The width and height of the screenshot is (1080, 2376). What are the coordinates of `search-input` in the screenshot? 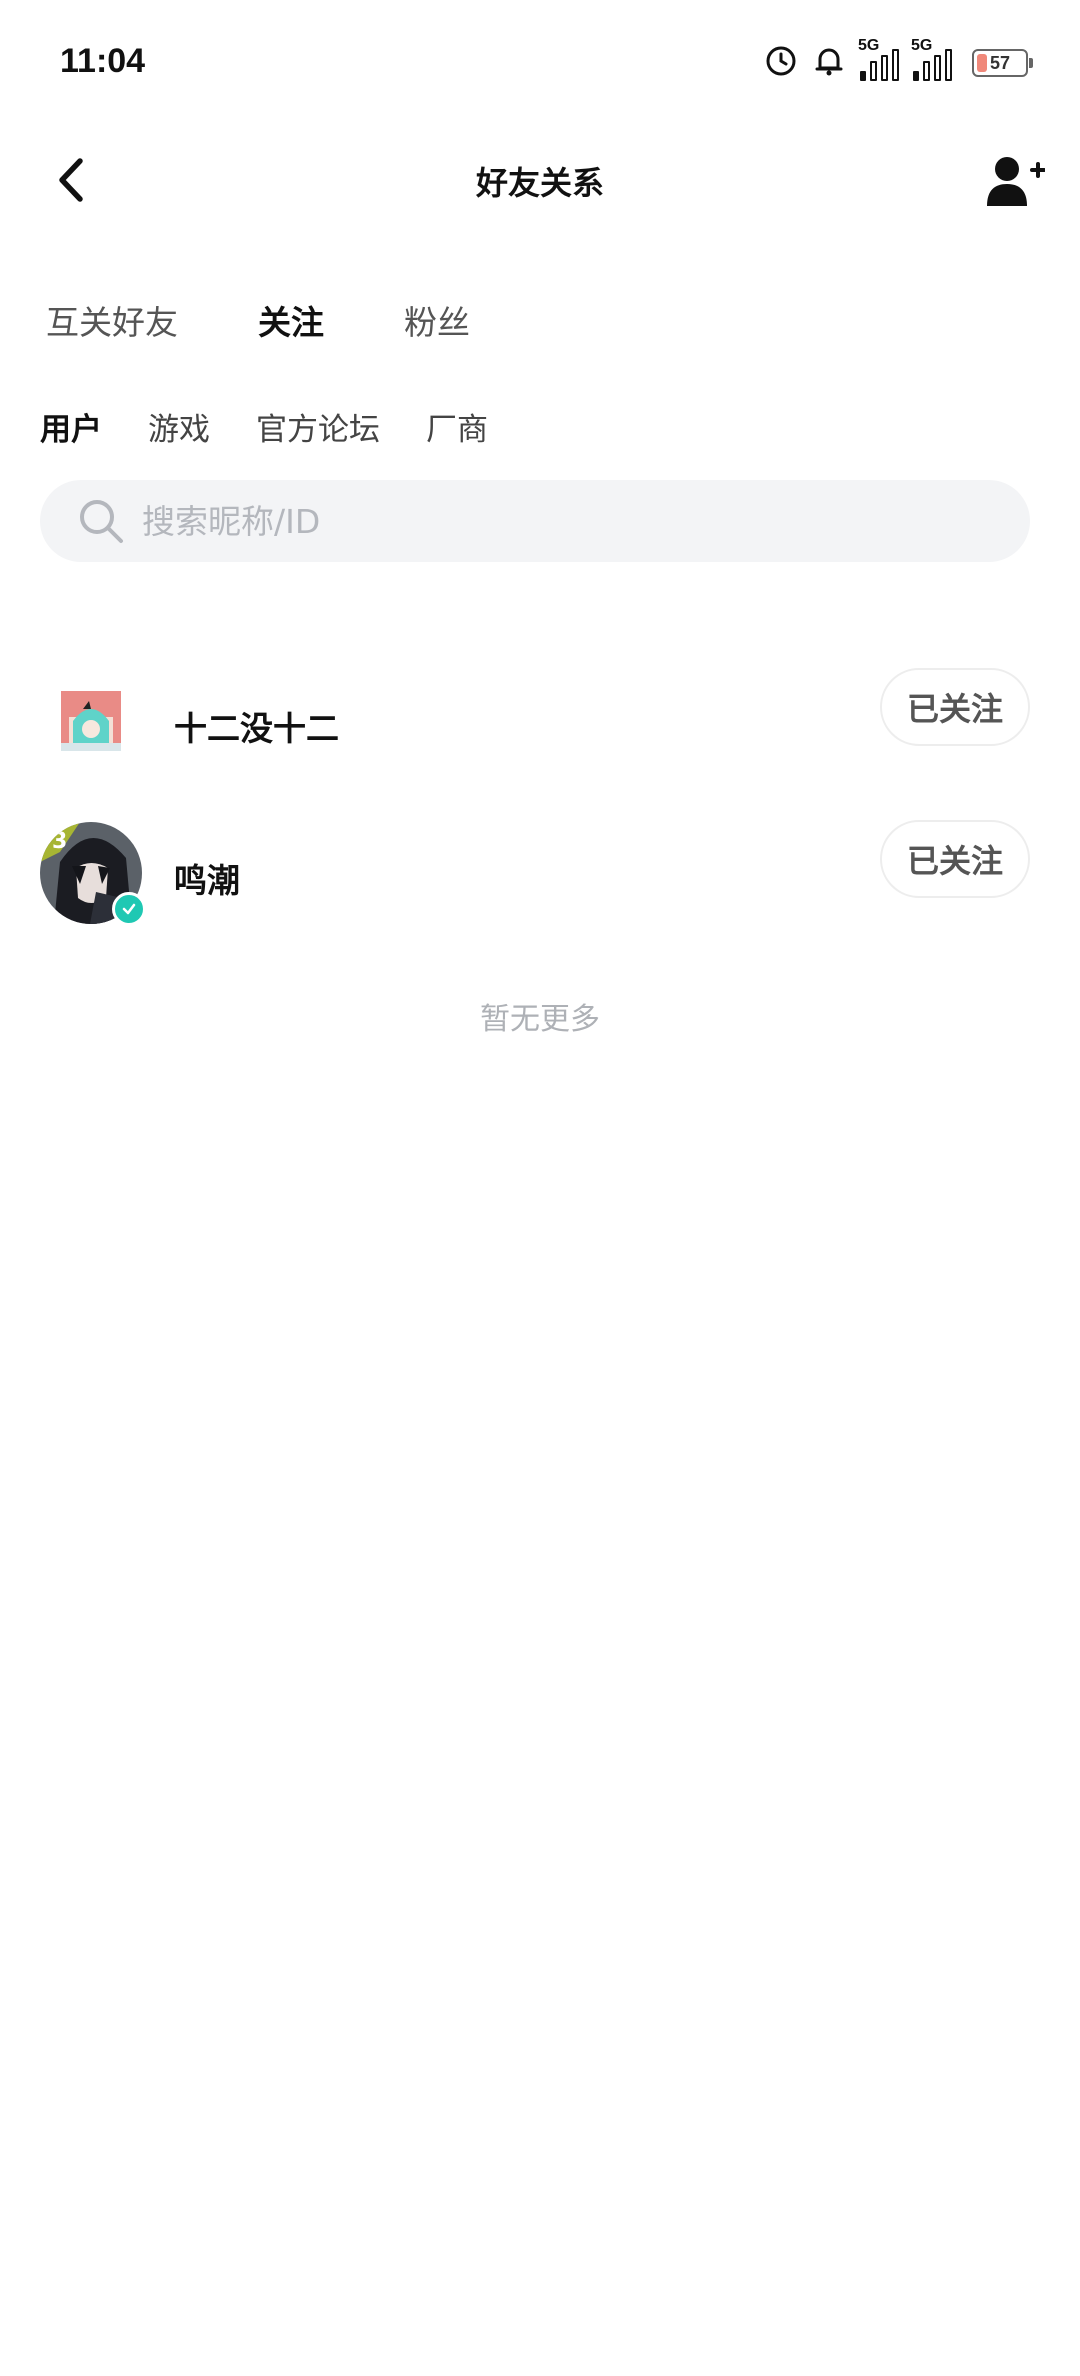 It's located at (572, 521).